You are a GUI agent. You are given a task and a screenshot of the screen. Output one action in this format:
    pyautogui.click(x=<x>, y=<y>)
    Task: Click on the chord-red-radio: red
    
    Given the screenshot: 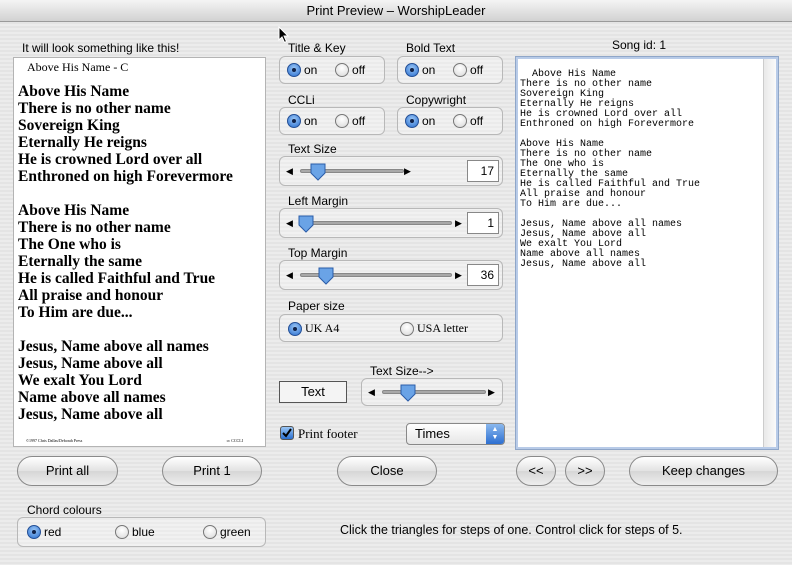 What is the action you would take?
    pyautogui.click(x=44, y=532)
    